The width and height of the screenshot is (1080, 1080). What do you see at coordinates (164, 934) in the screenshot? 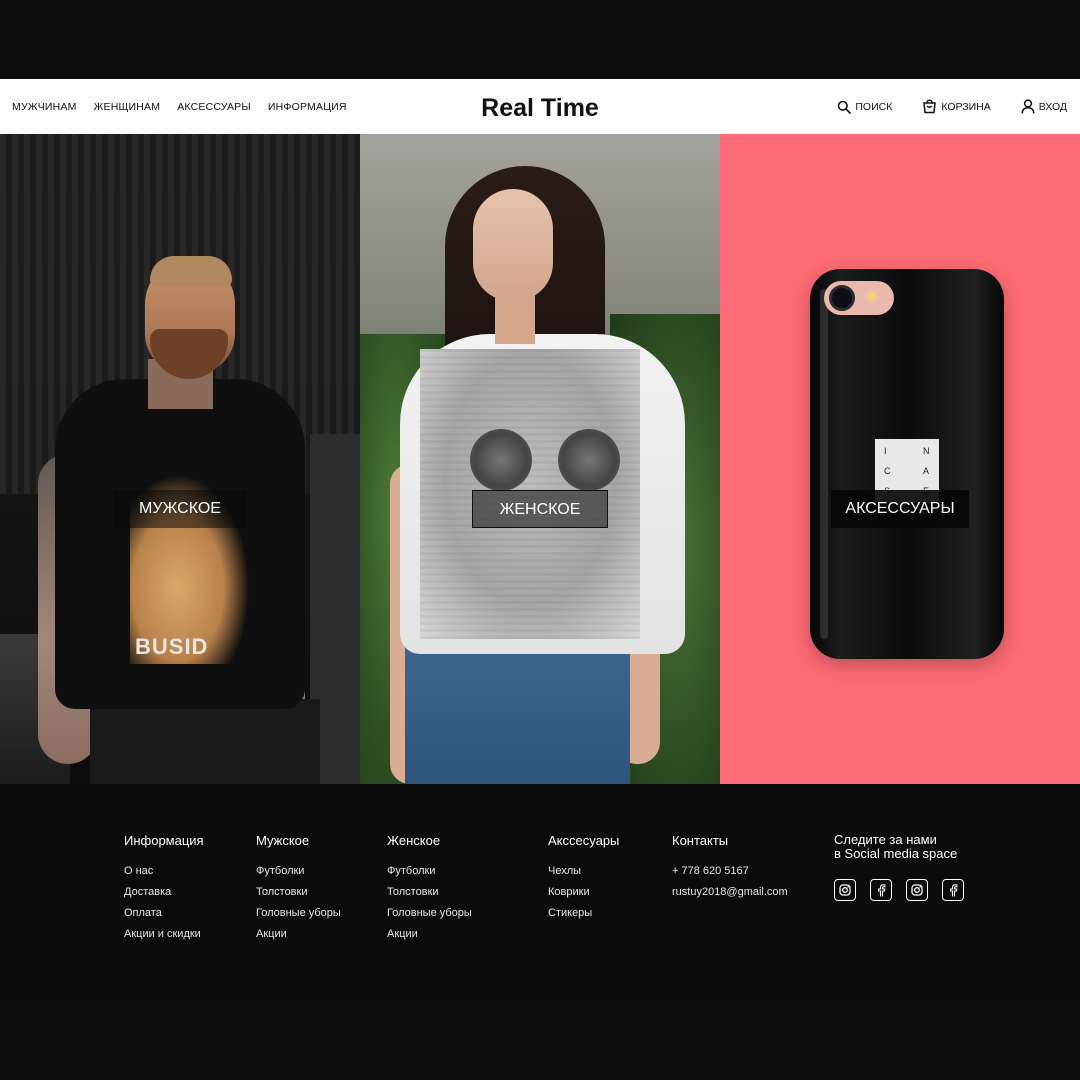
I see `footer-link: Акции и скидки` at bounding box center [164, 934].